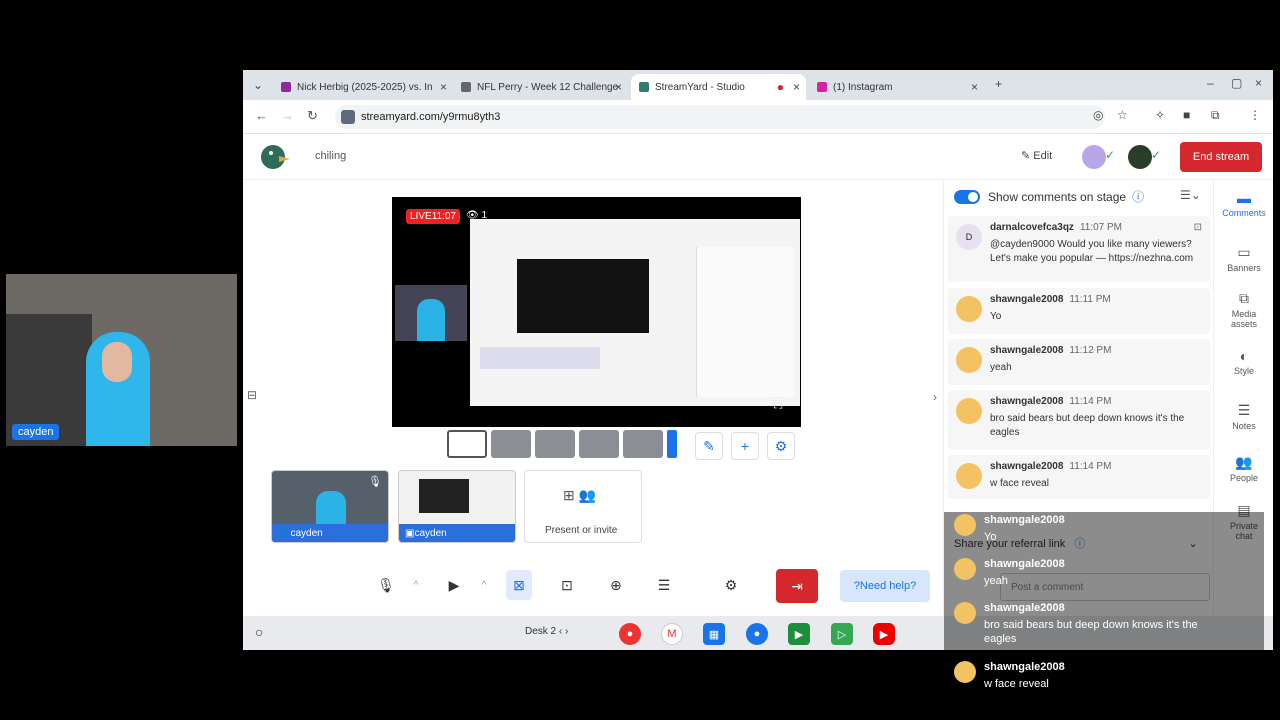  I want to click on comment-item: shawngale2008 11:12 PM yeah, so click(1079, 362).